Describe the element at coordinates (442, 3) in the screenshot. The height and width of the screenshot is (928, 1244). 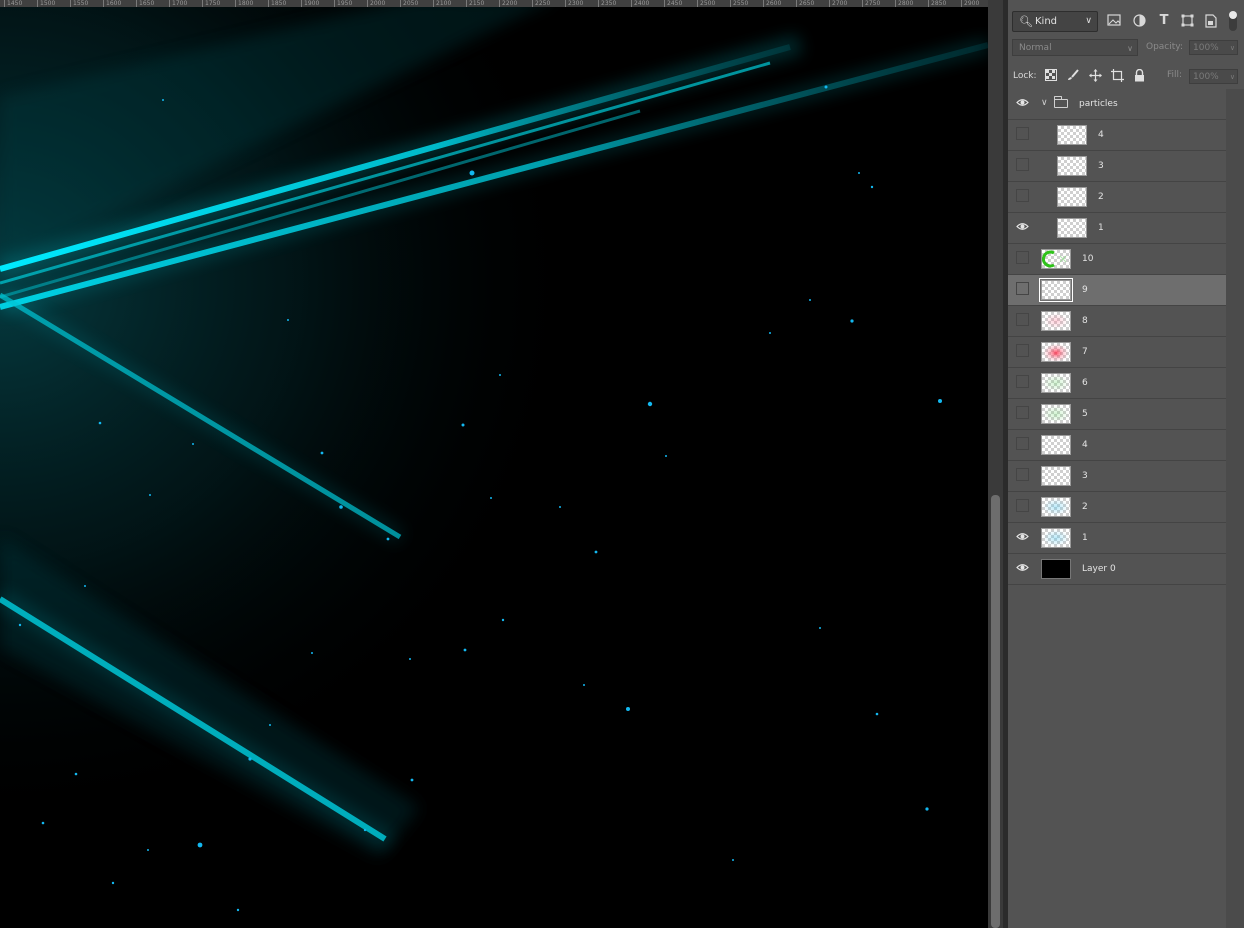
I see `ruler-tick-label: 2100` at that location.